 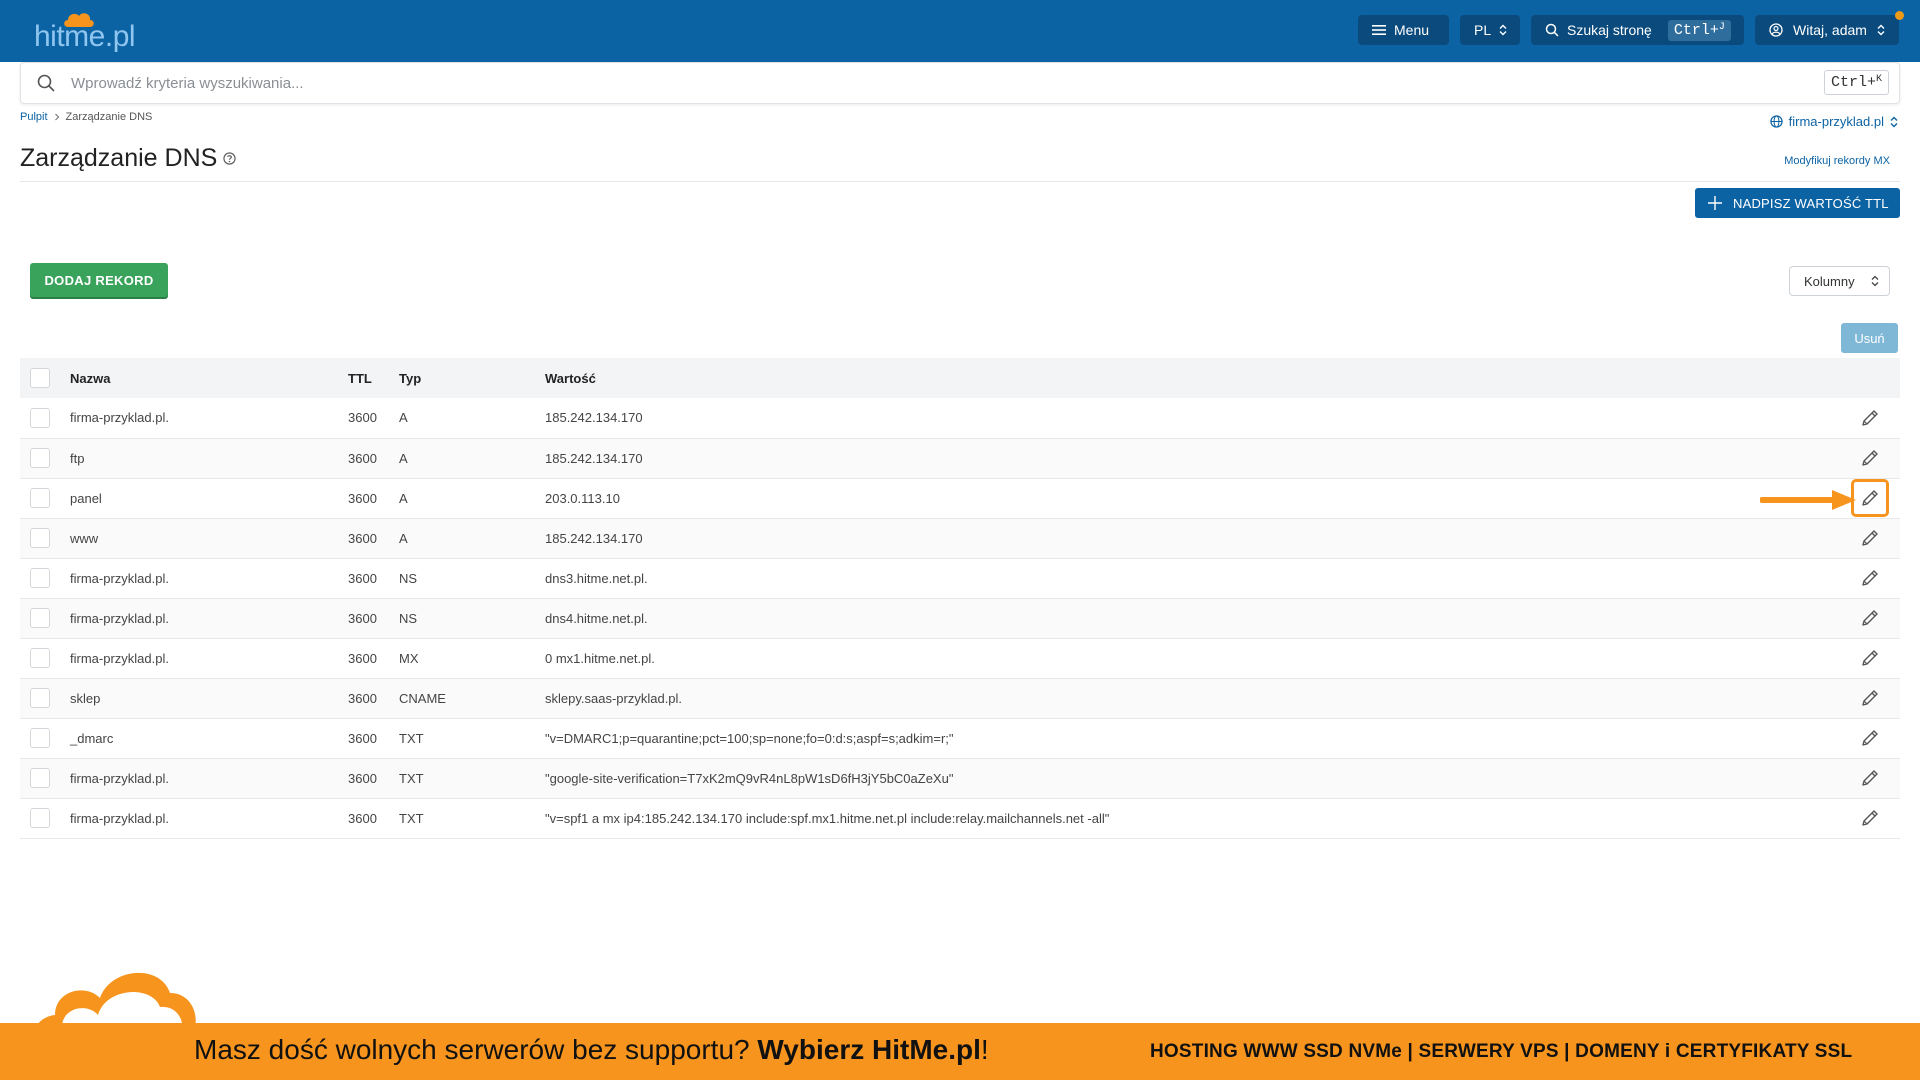 I want to click on record-value: 203.0.113.10, so click(x=1192, y=498).